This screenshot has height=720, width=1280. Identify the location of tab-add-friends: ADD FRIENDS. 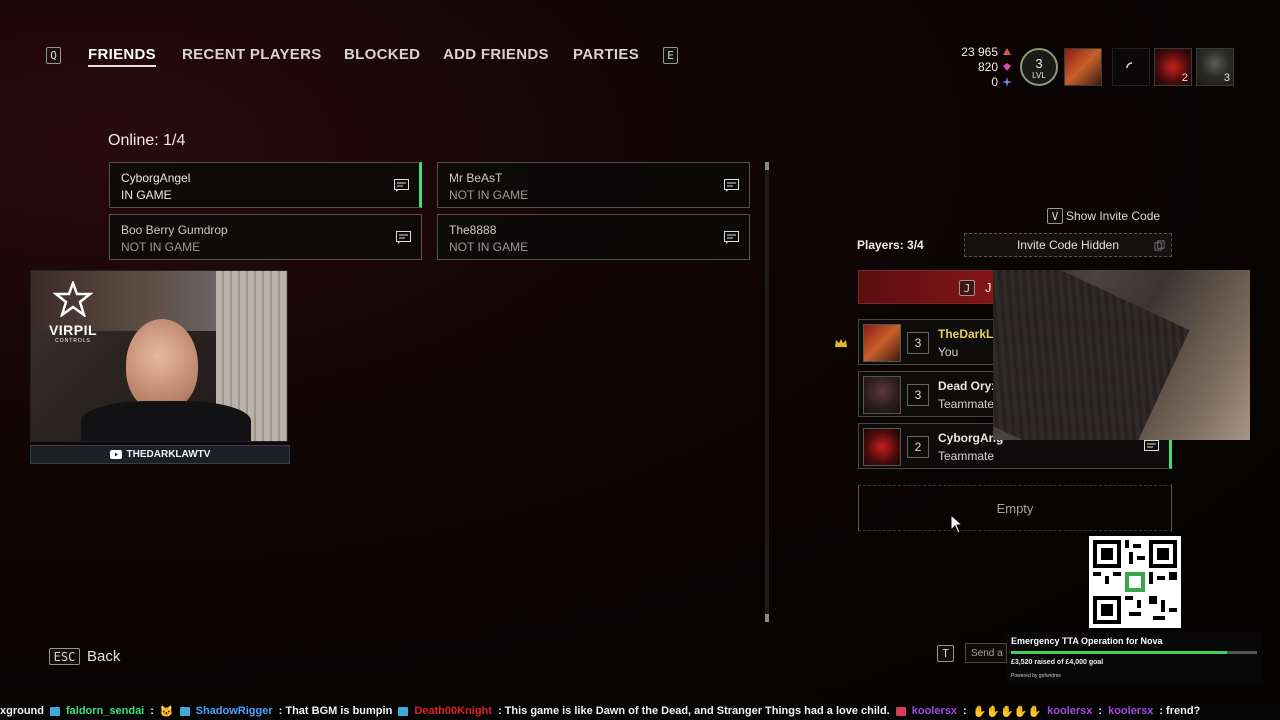
(496, 54).